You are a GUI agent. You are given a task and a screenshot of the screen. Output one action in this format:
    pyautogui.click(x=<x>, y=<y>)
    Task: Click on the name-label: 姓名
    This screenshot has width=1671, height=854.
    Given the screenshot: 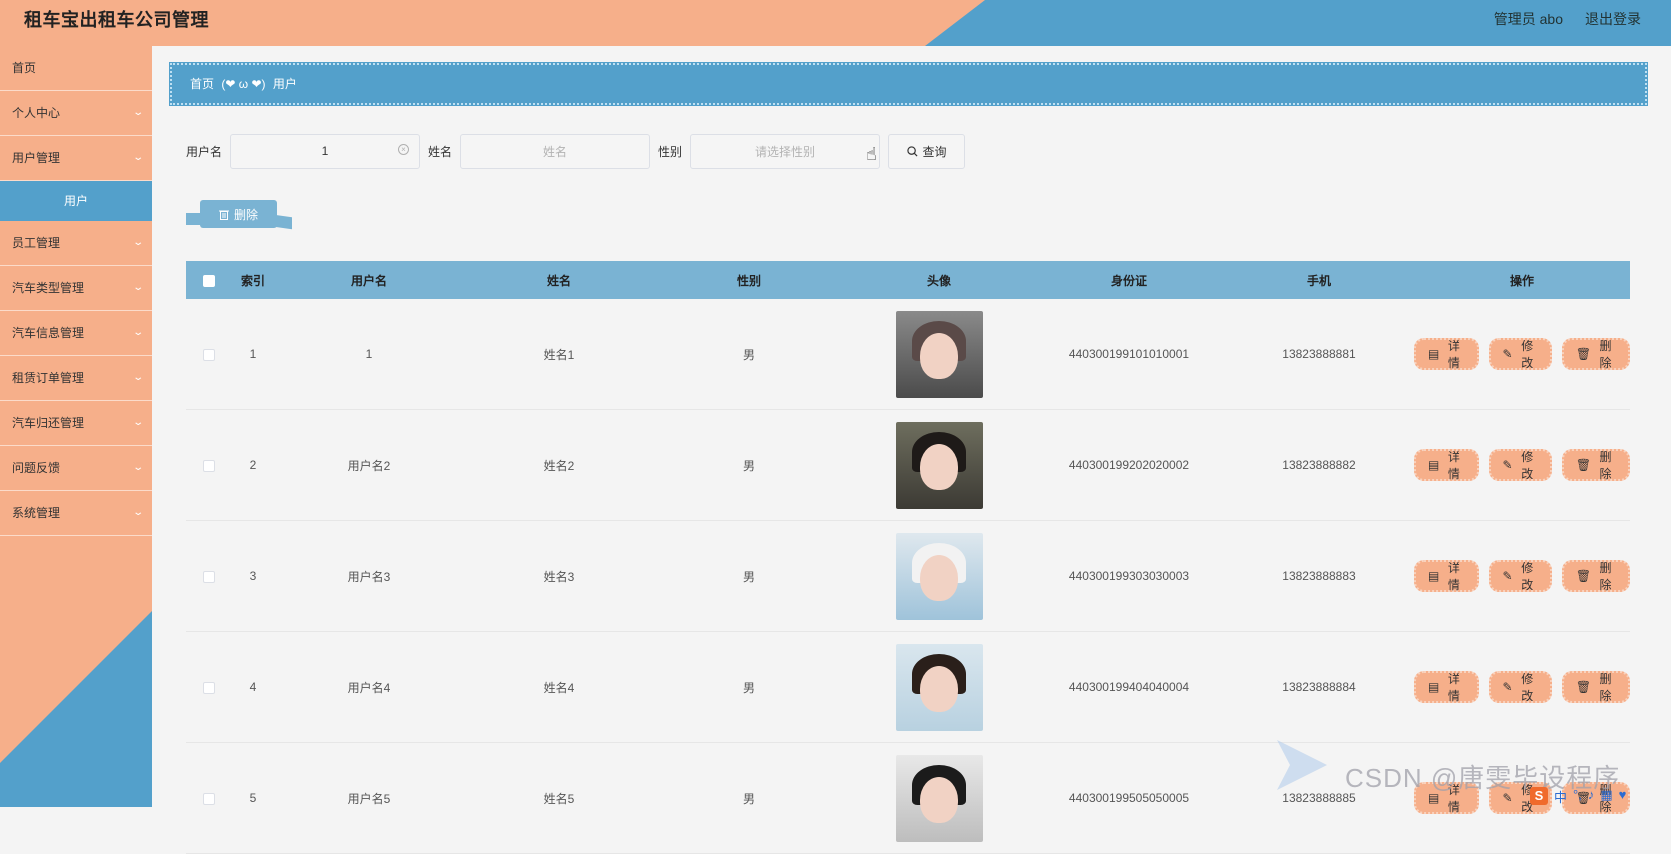 What is the action you would take?
    pyautogui.click(x=440, y=151)
    